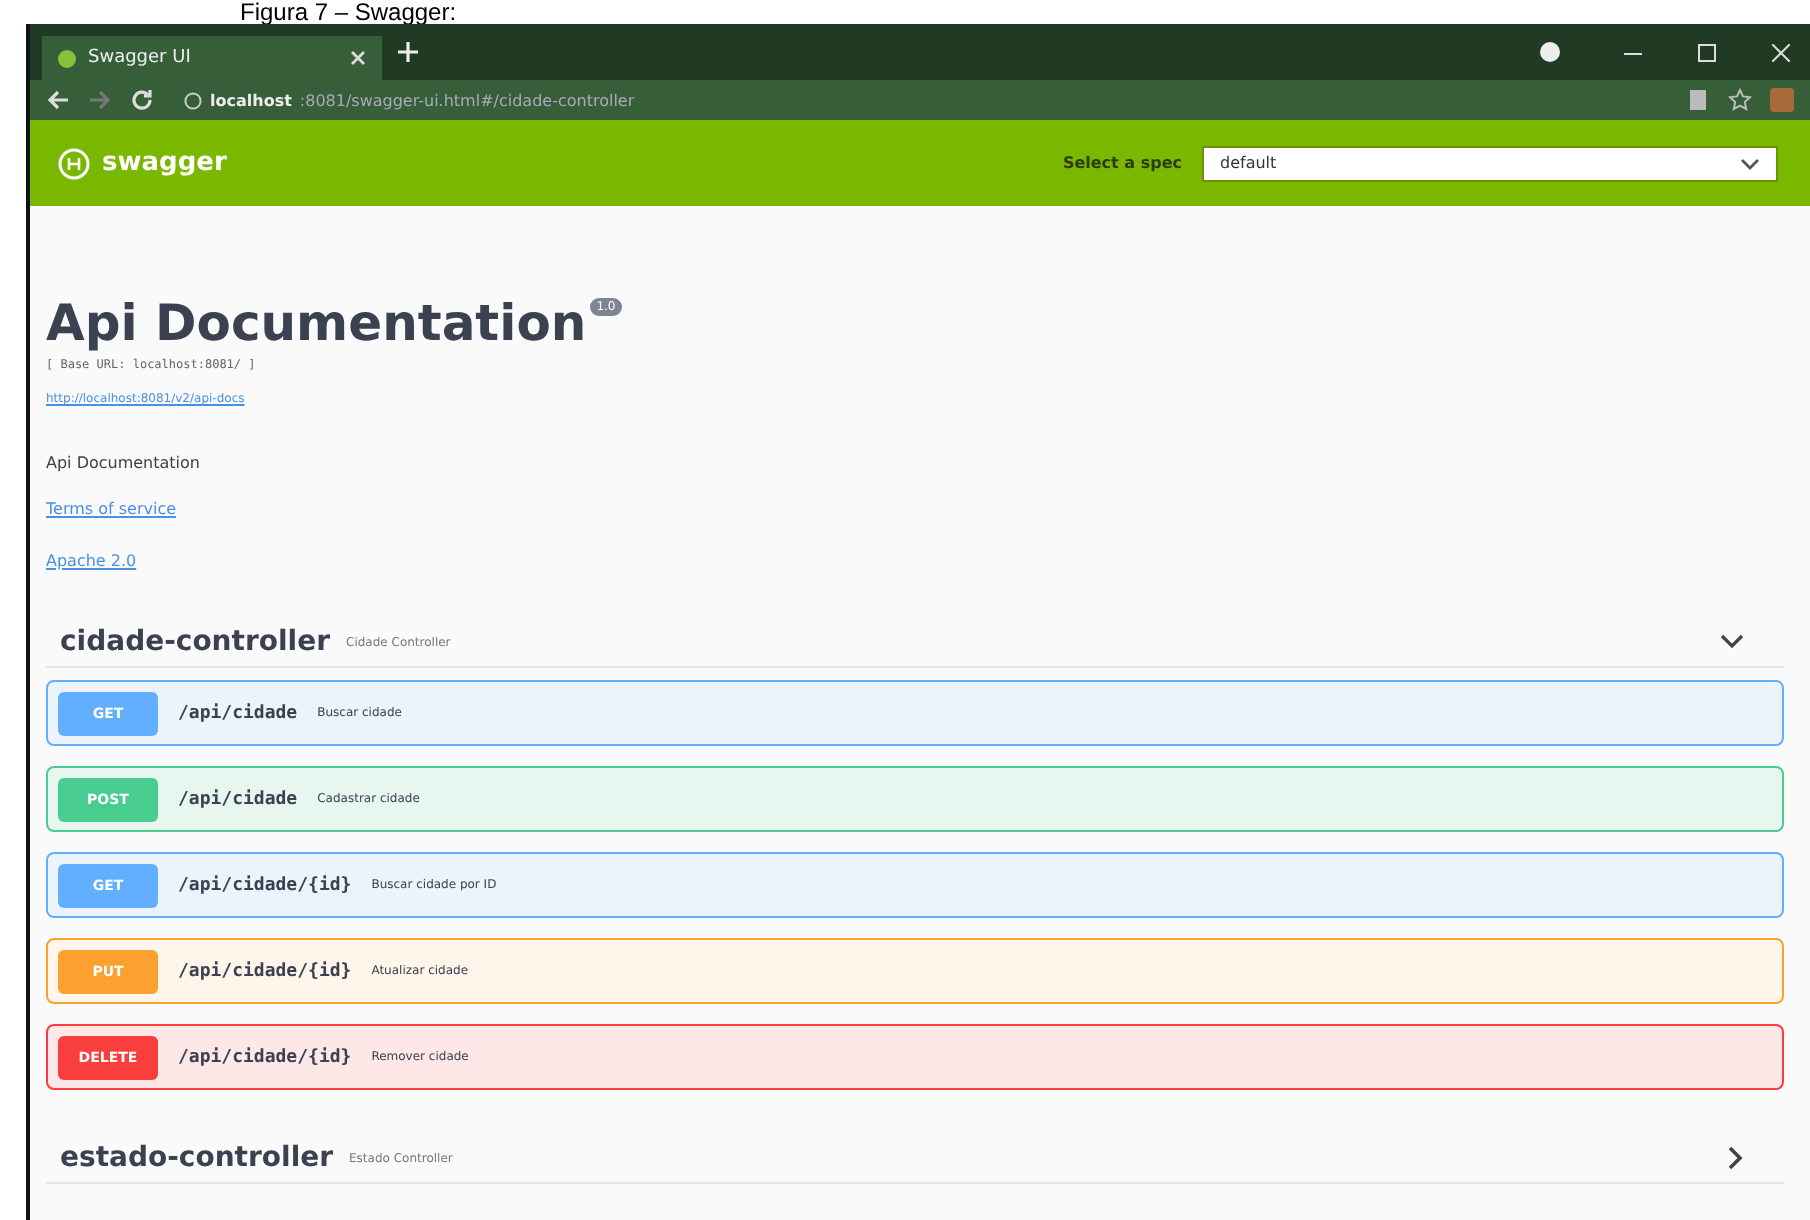 The width and height of the screenshot is (1810, 1220). I want to click on spec-select: default, so click(1490, 163).